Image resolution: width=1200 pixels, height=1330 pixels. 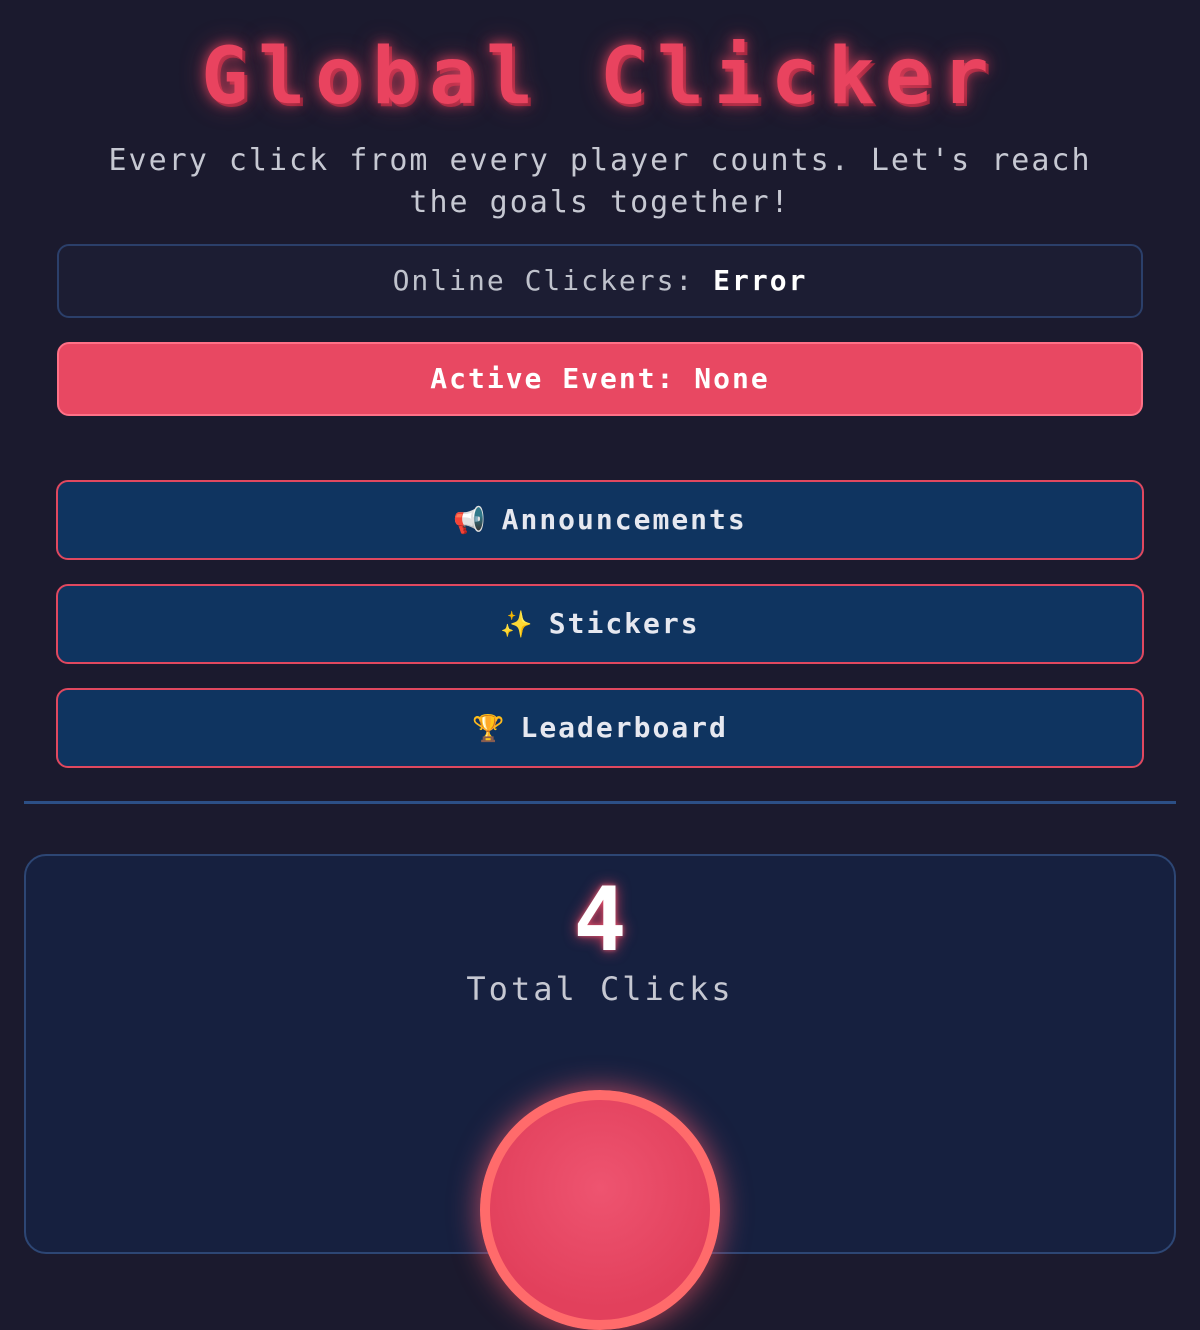 I want to click on page-title: Global Clicker, so click(x=600, y=77).